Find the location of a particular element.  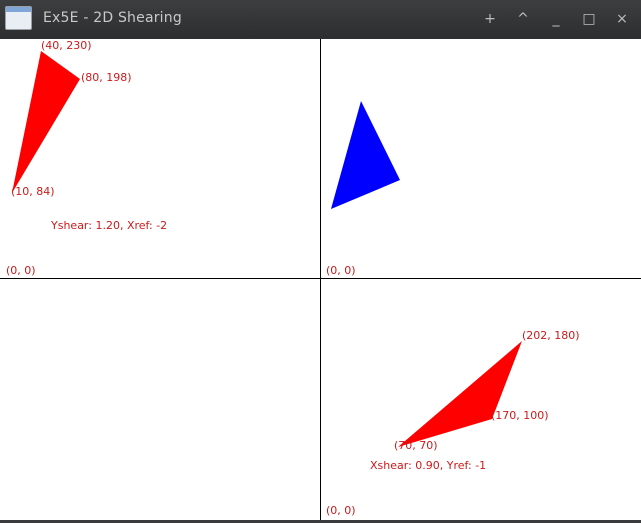

pin-icon: + is located at coordinates (490, 19).